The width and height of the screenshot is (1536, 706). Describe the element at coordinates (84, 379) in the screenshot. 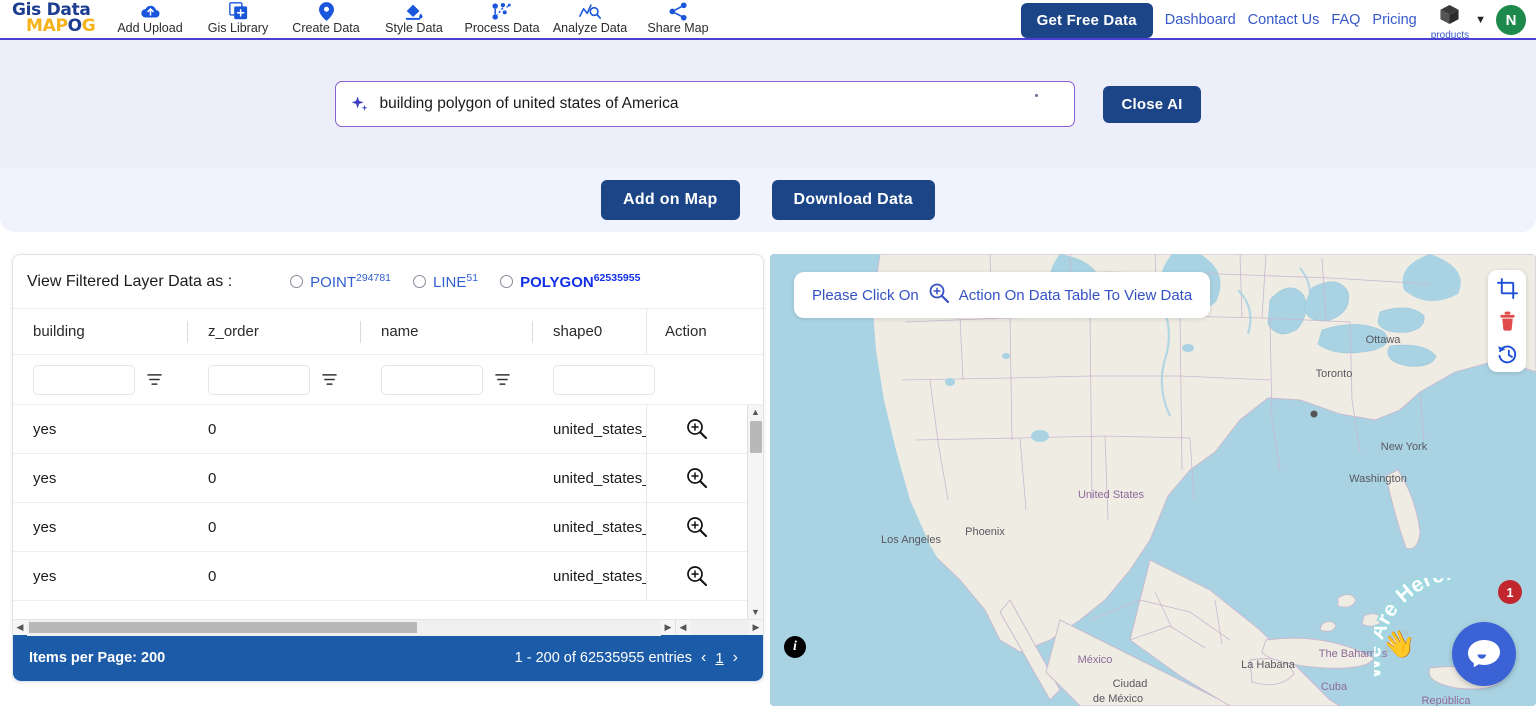

I see `filter-input-building` at that location.